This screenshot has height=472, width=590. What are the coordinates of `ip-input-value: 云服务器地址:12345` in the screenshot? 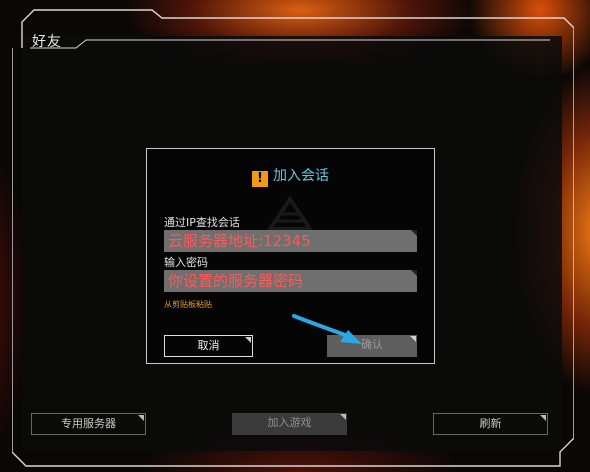 It's located at (239, 241).